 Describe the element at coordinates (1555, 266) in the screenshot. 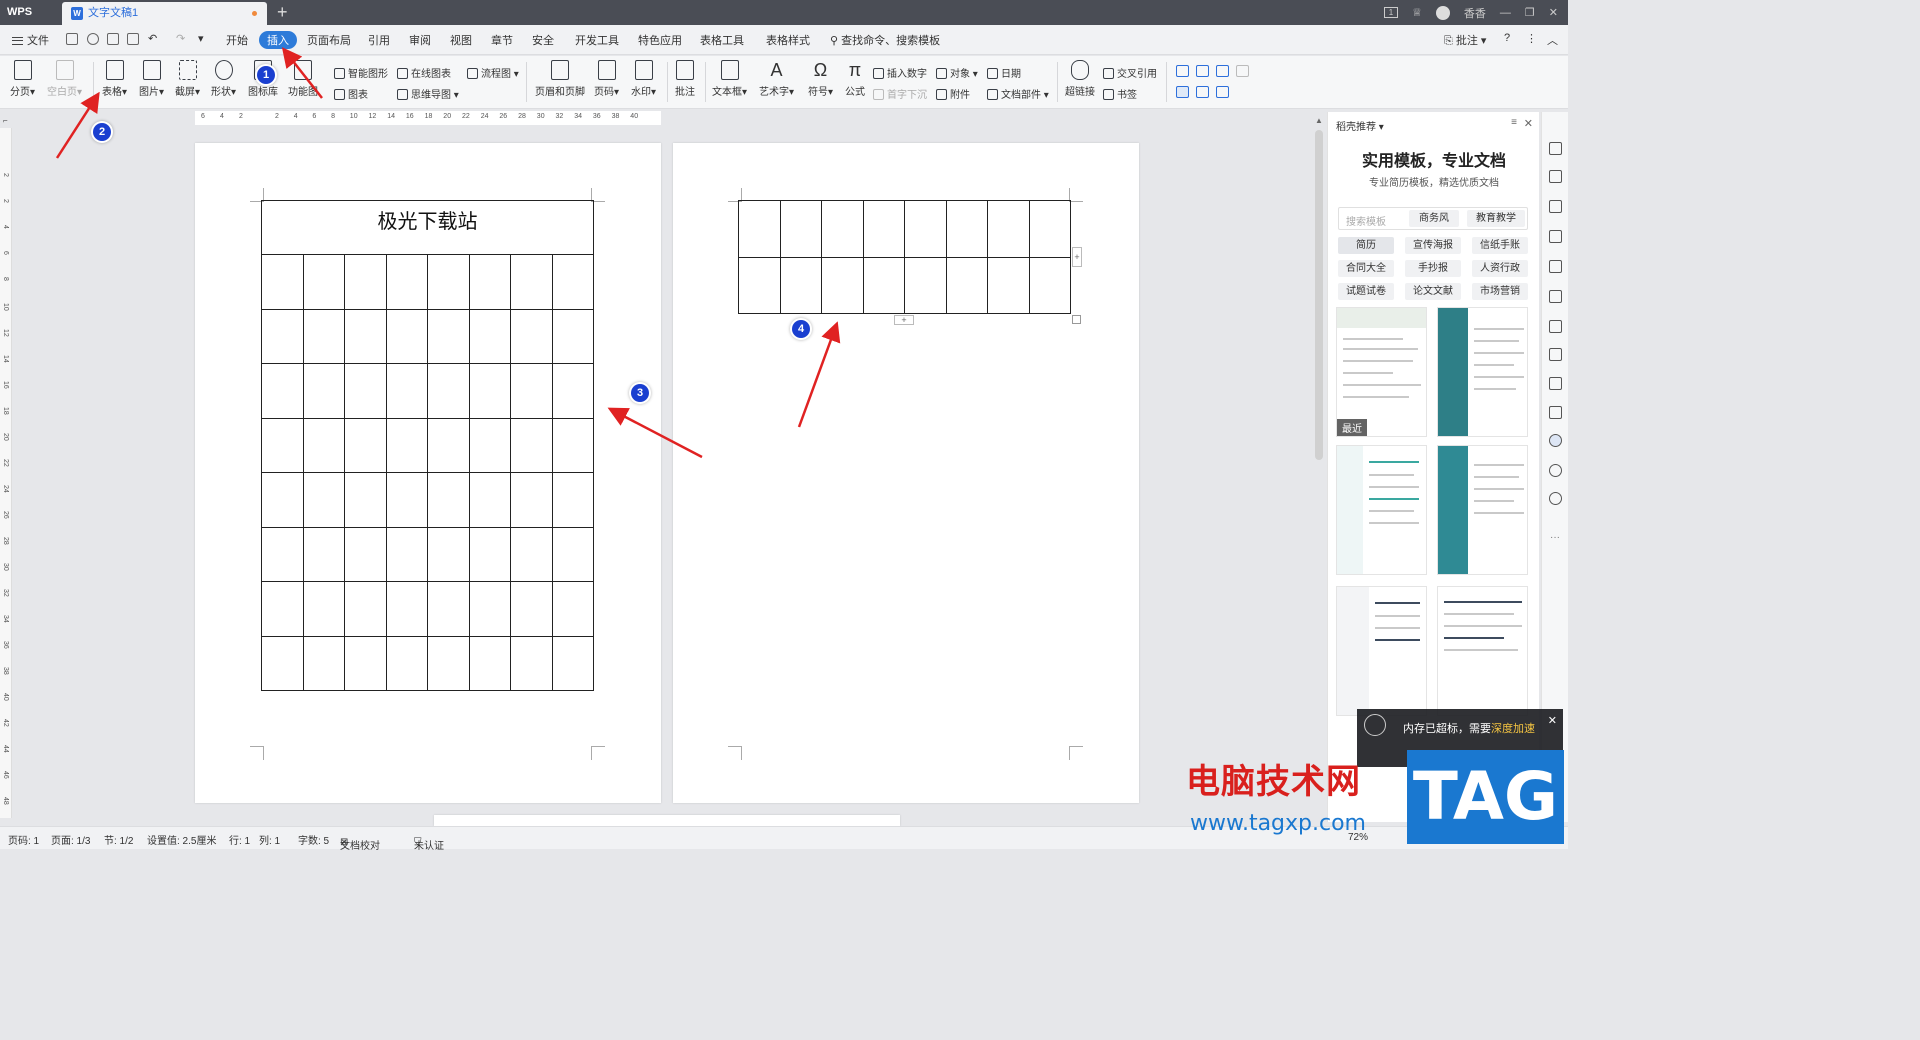

I see `table-tool-icon` at that location.